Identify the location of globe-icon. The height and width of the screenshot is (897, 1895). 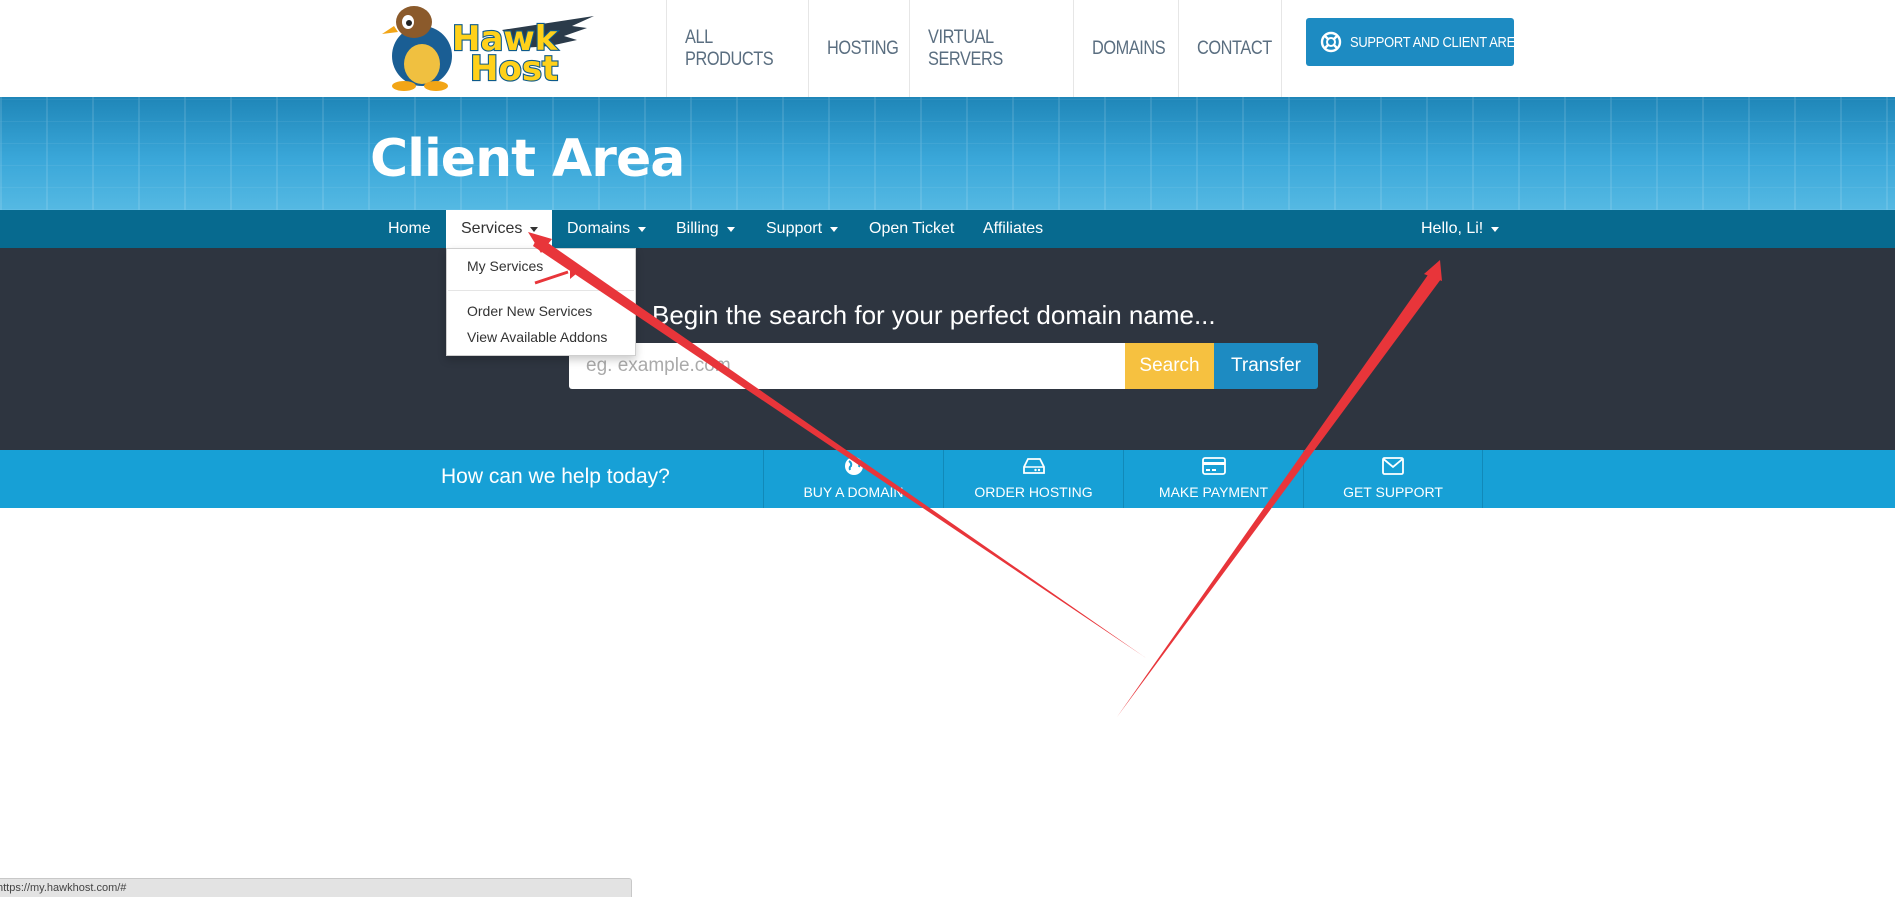
(854, 466).